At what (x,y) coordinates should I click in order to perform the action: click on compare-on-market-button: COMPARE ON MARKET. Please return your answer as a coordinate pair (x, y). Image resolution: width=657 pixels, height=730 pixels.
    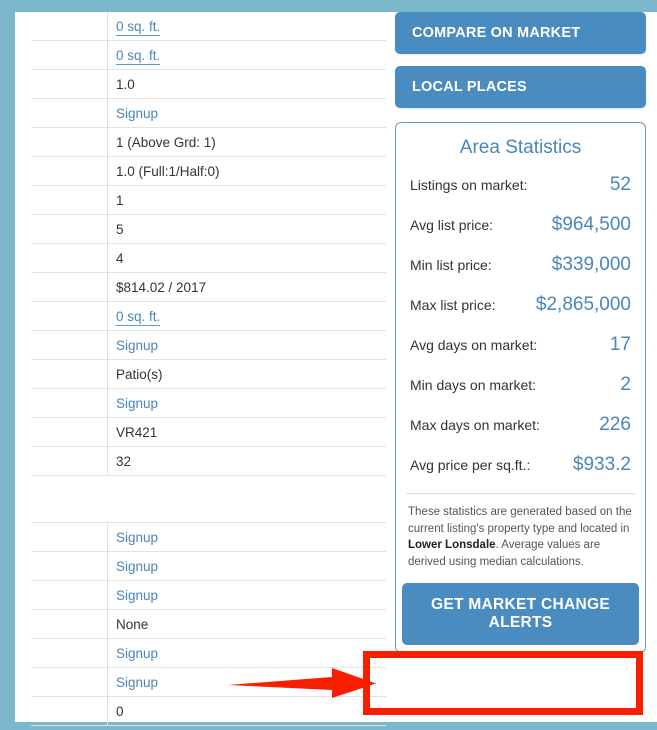
    Looking at the image, I should click on (520, 33).